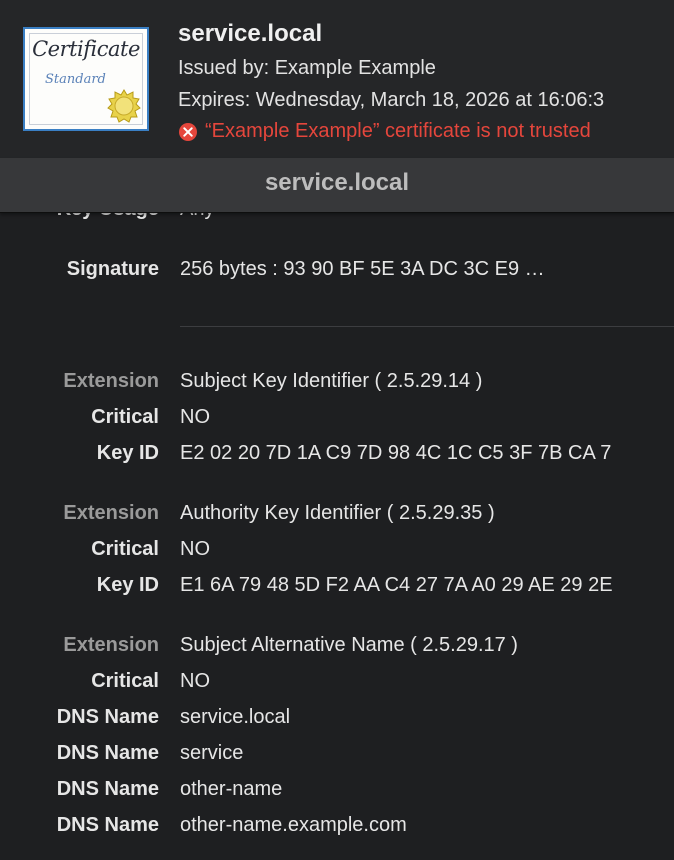 This screenshot has width=674, height=860. What do you see at coordinates (75, 79) in the screenshot?
I see `certificate-icon-subtitle: Standard` at bounding box center [75, 79].